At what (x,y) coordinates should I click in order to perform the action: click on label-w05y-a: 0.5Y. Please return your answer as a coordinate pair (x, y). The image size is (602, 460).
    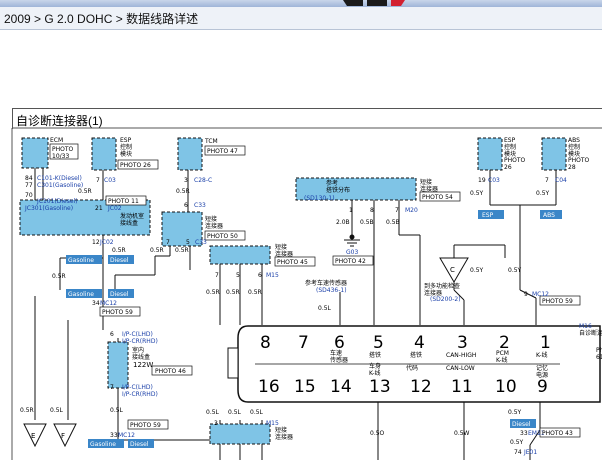
    Looking at the image, I should click on (477, 193).